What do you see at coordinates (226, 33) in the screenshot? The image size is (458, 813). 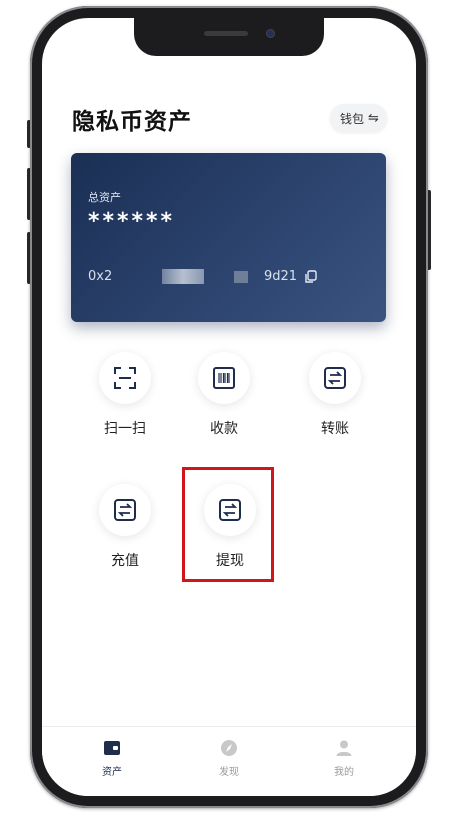 I see `speaker` at bounding box center [226, 33].